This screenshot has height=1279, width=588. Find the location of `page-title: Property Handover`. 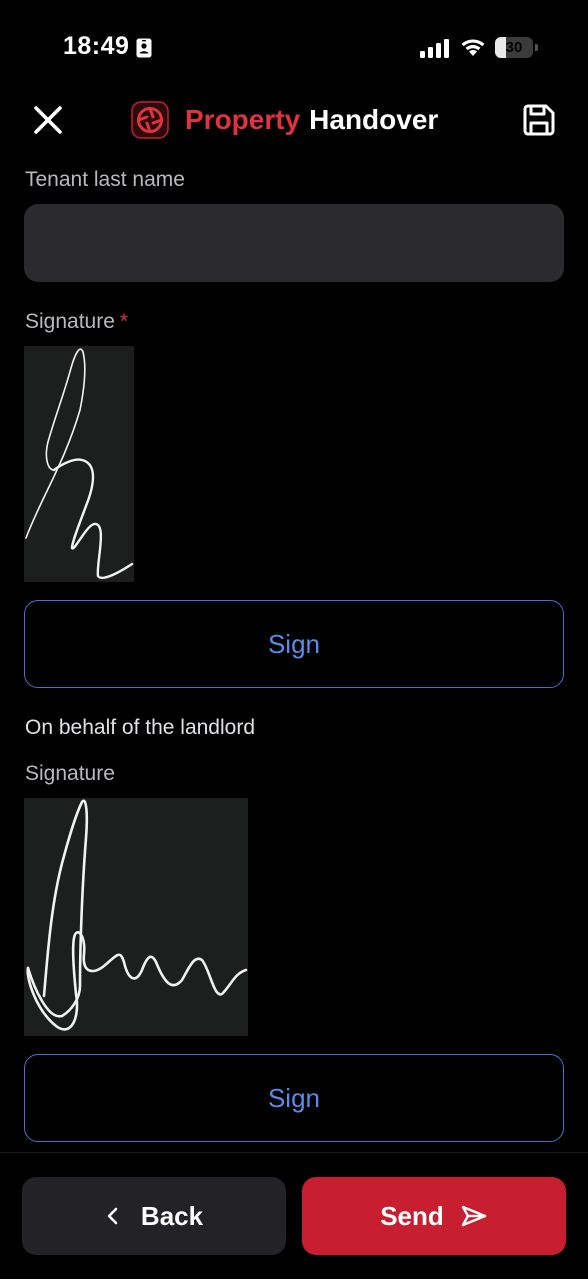

page-title: Property Handover is located at coordinates (284, 120).